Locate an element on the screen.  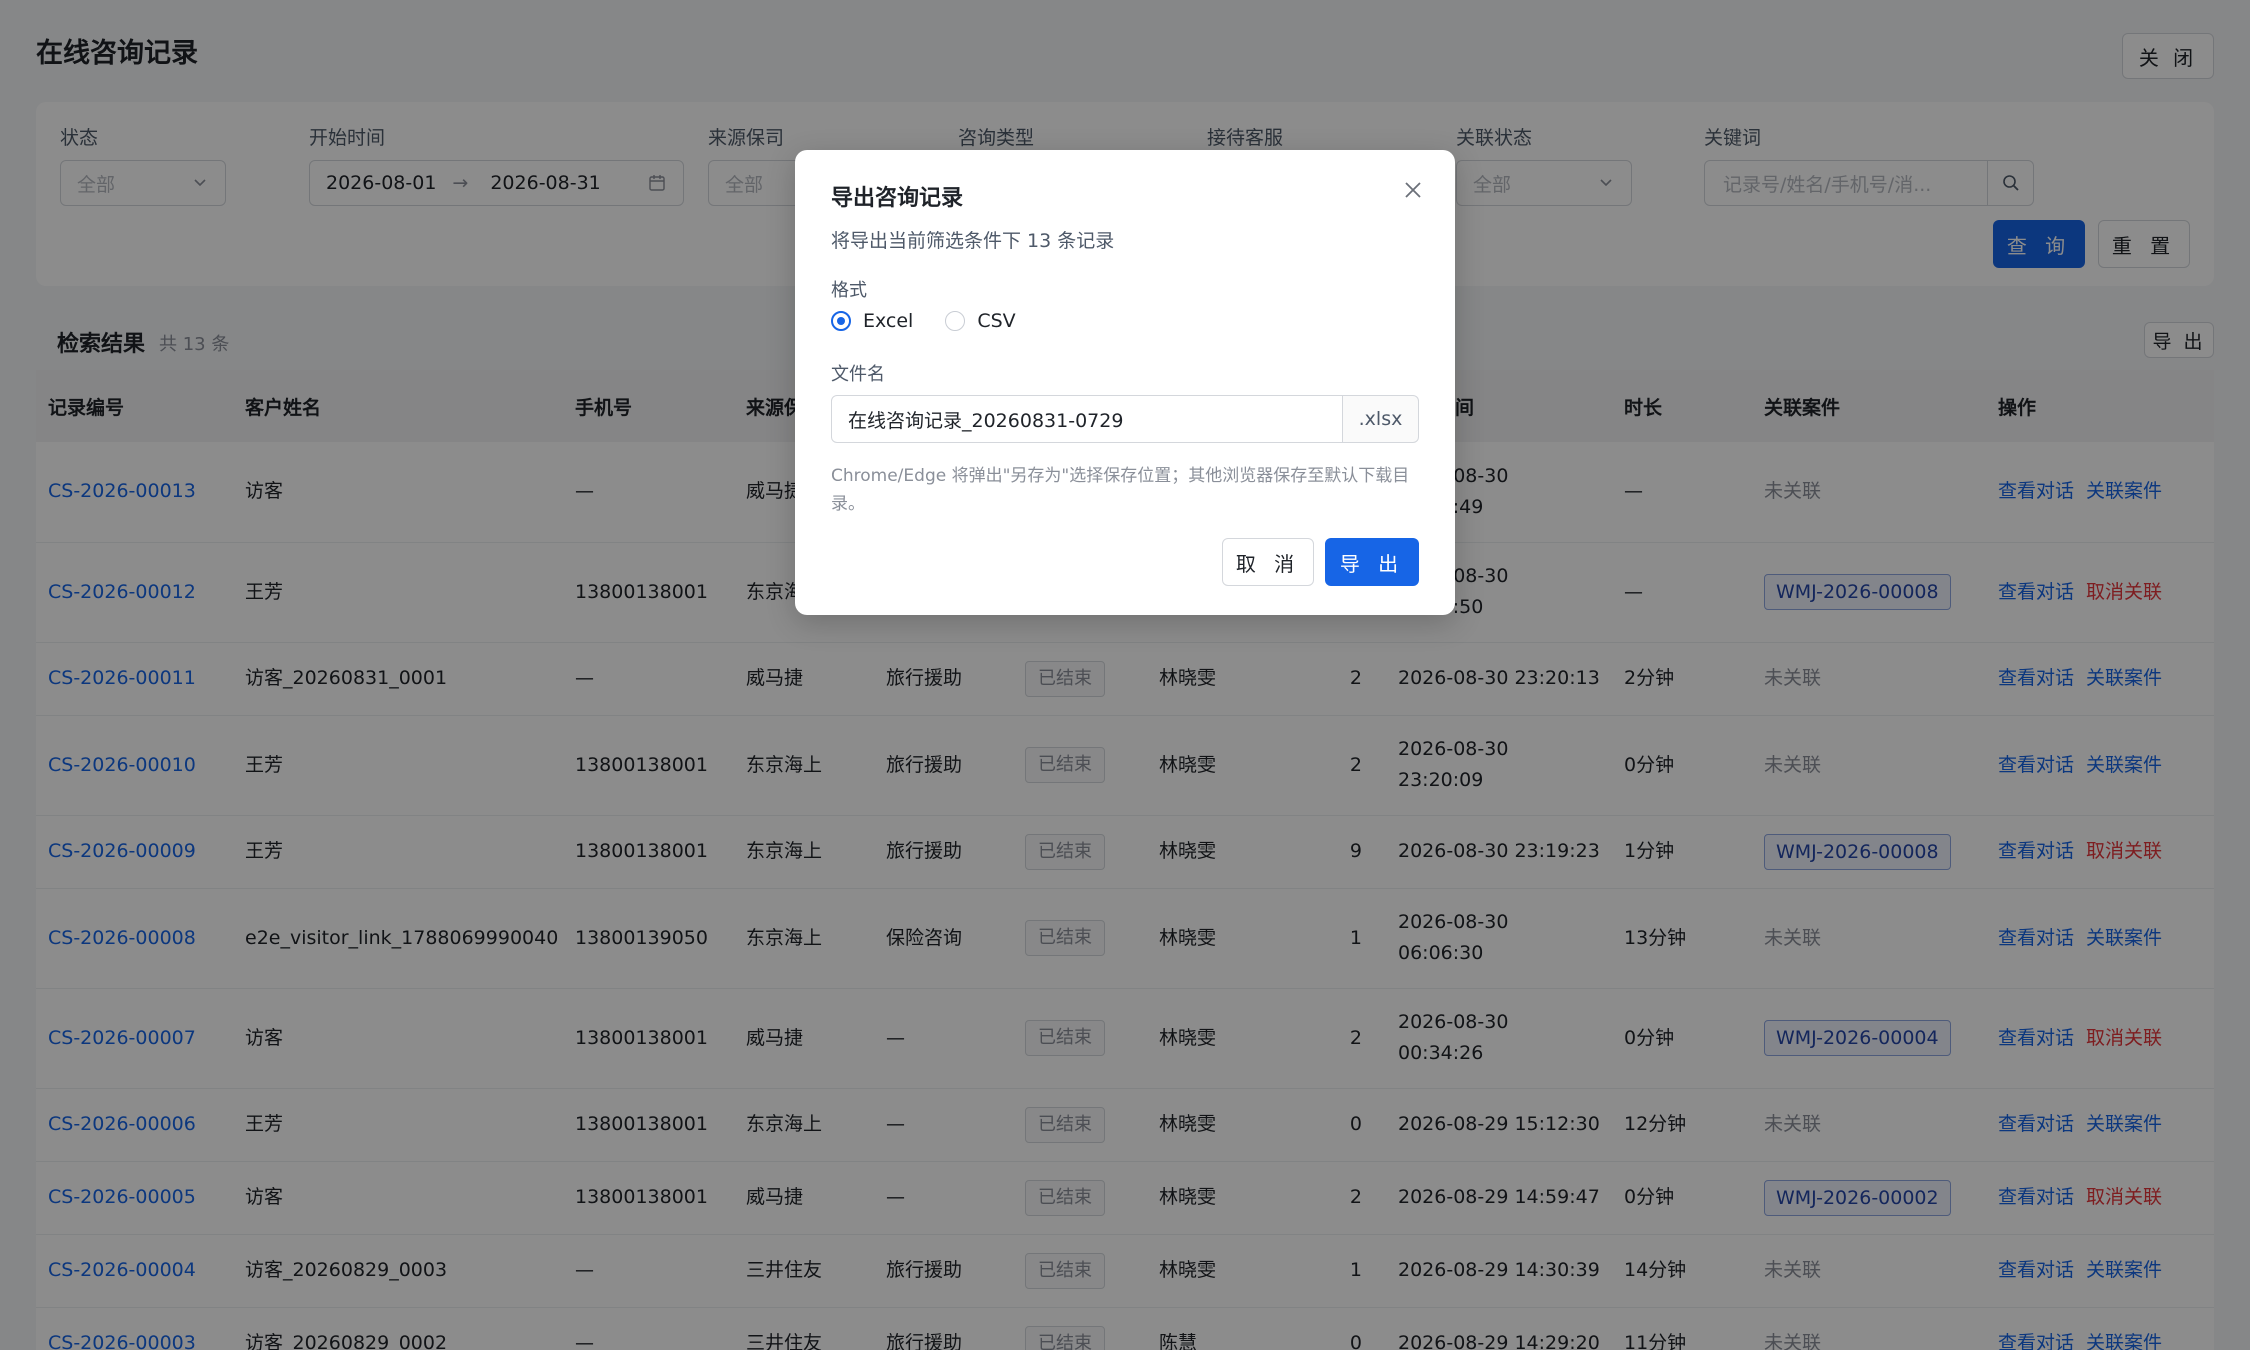
close-icon is located at coordinates (1413, 190).